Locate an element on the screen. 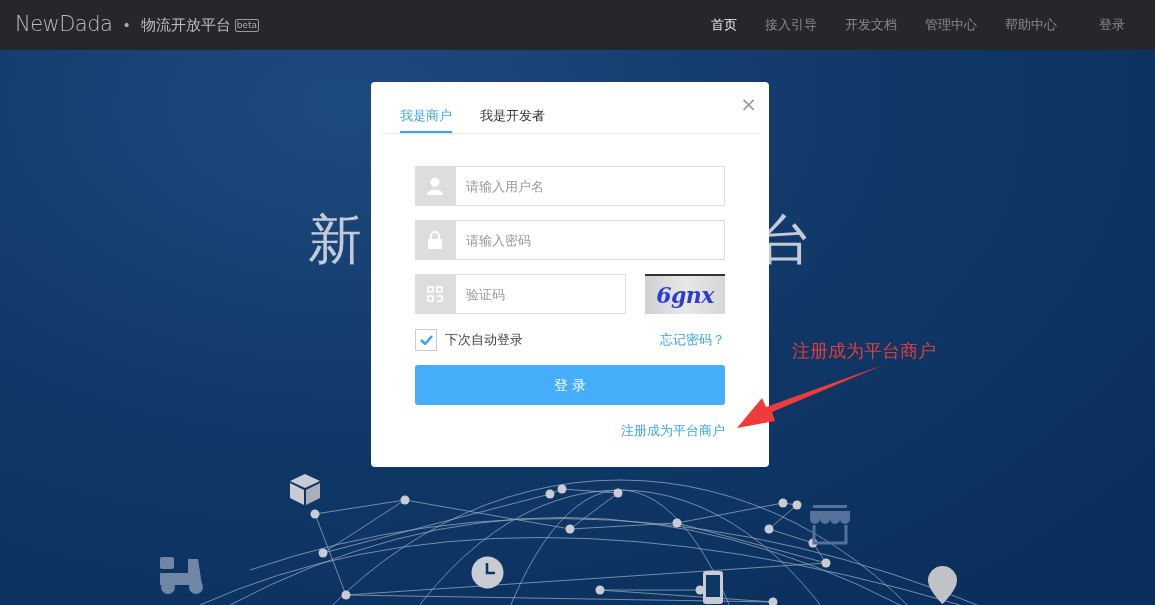 The height and width of the screenshot is (605, 1155). login-link: 登录 is located at coordinates (1112, 25).